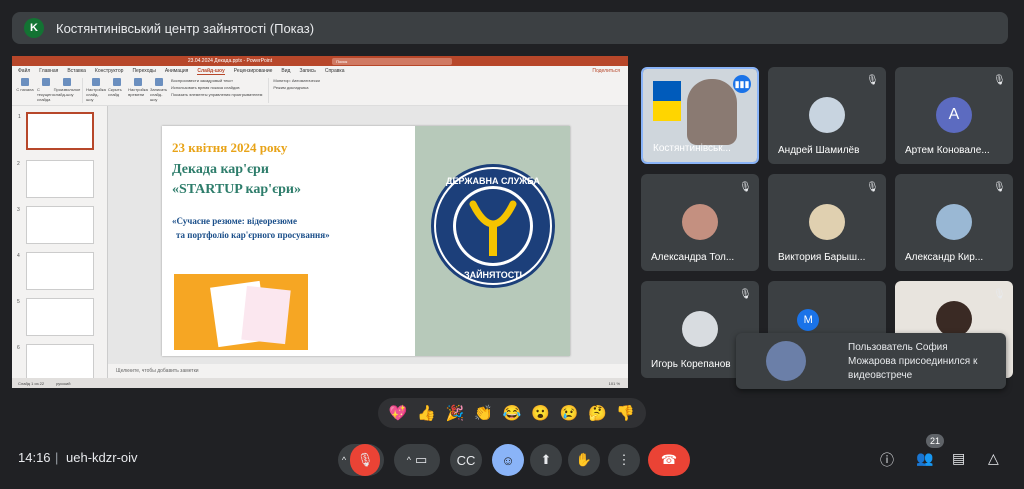 The width and height of the screenshot is (1024, 489). What do you see at coordinates (426, 413) in the screenshot?
I see `reaction-thumbs-up: 👍` at bounding box center [426, 413].